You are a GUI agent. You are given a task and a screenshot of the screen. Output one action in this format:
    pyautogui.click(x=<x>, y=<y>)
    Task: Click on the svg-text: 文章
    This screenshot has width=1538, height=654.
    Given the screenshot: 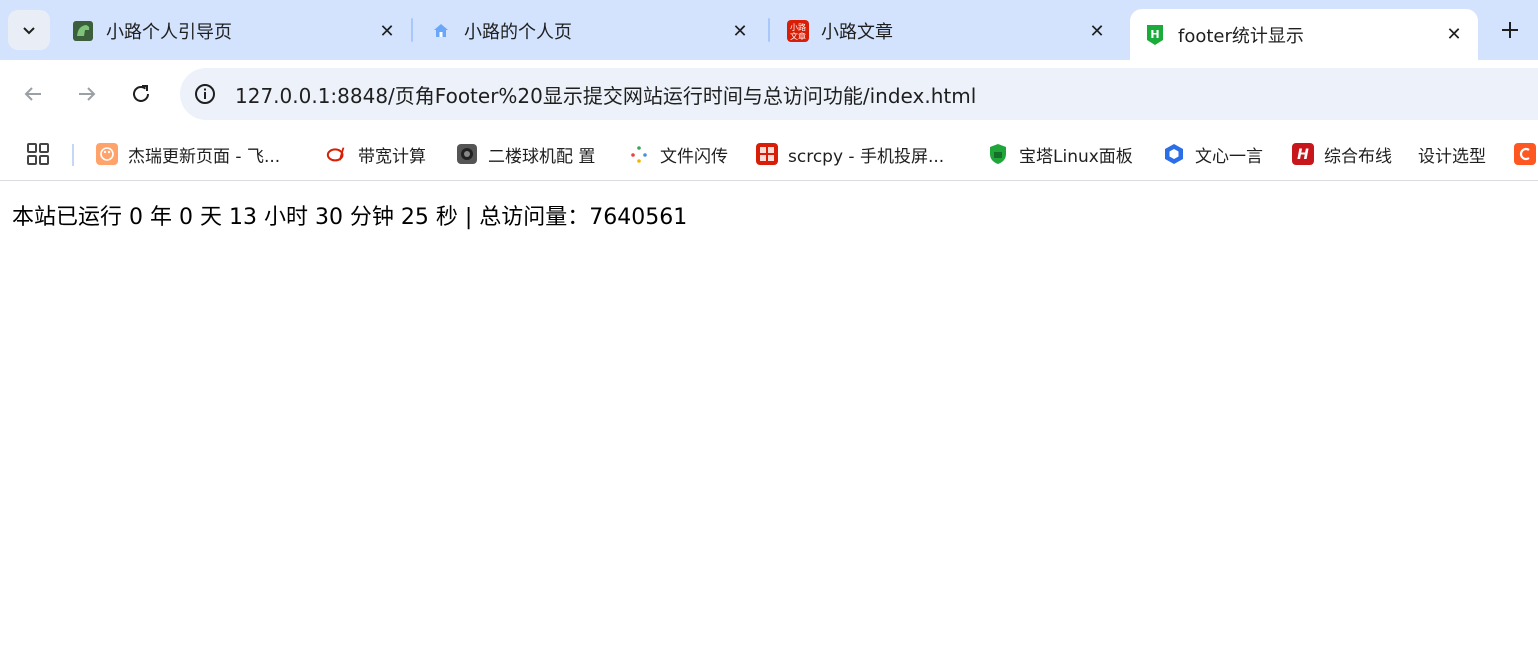 What is the action you would take?
    pyautogui.click(x=798, y=36)
    